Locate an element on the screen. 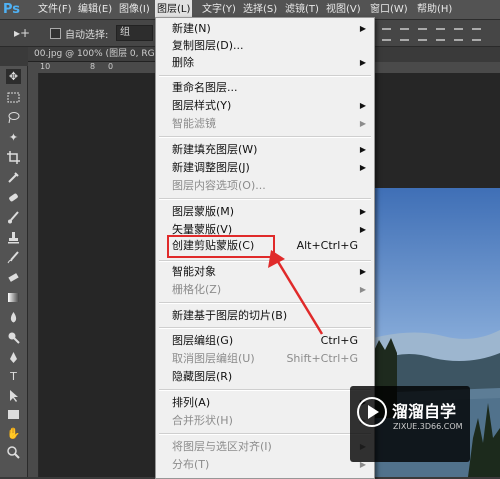  watermark: 溜溜自学 ZIXUE.3D66.COM is located at coordinates (410, 424).